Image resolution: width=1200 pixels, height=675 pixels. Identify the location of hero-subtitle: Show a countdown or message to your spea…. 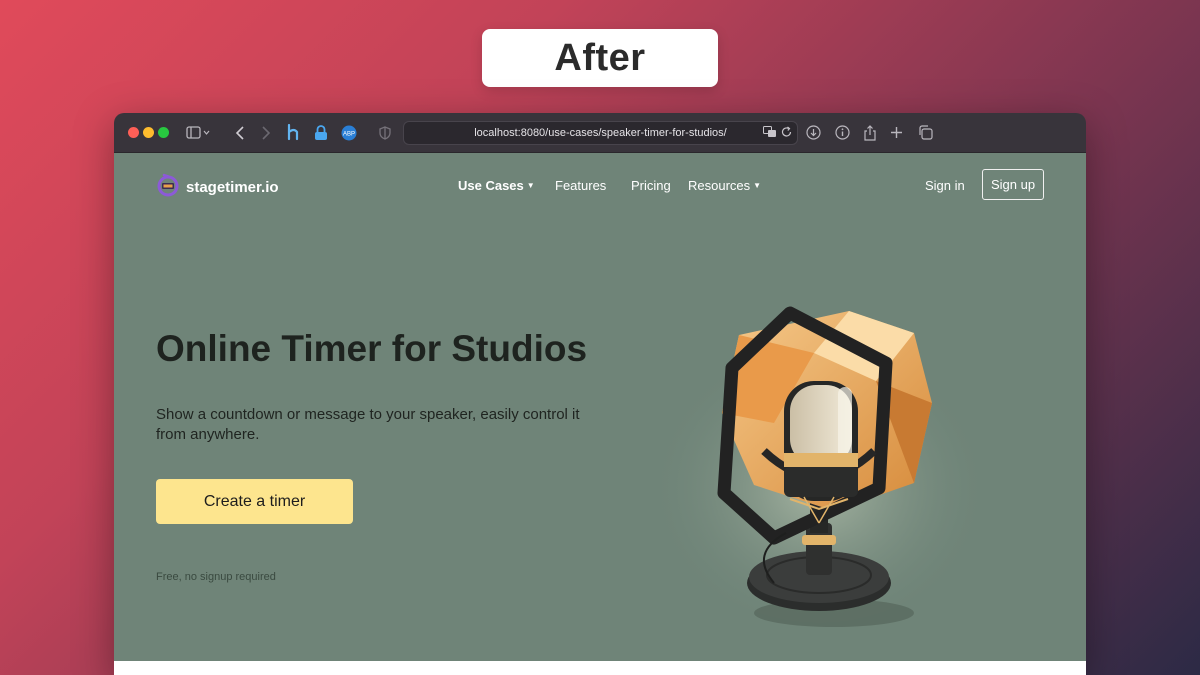
(368, 424).